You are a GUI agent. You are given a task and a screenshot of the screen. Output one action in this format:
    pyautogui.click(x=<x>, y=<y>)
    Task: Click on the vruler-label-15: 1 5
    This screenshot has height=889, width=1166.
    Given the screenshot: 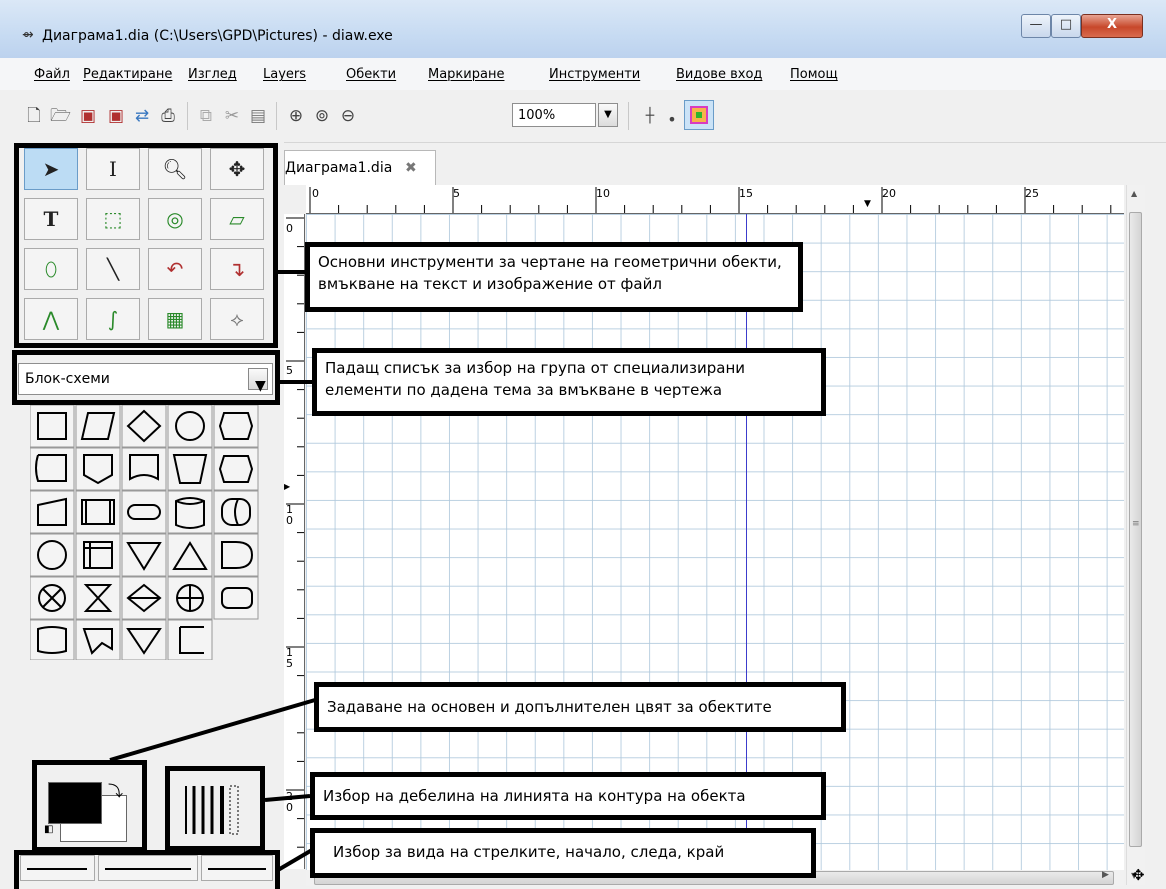 What is the action you would take?
    pyautogui.click(x=289, y=658)
    